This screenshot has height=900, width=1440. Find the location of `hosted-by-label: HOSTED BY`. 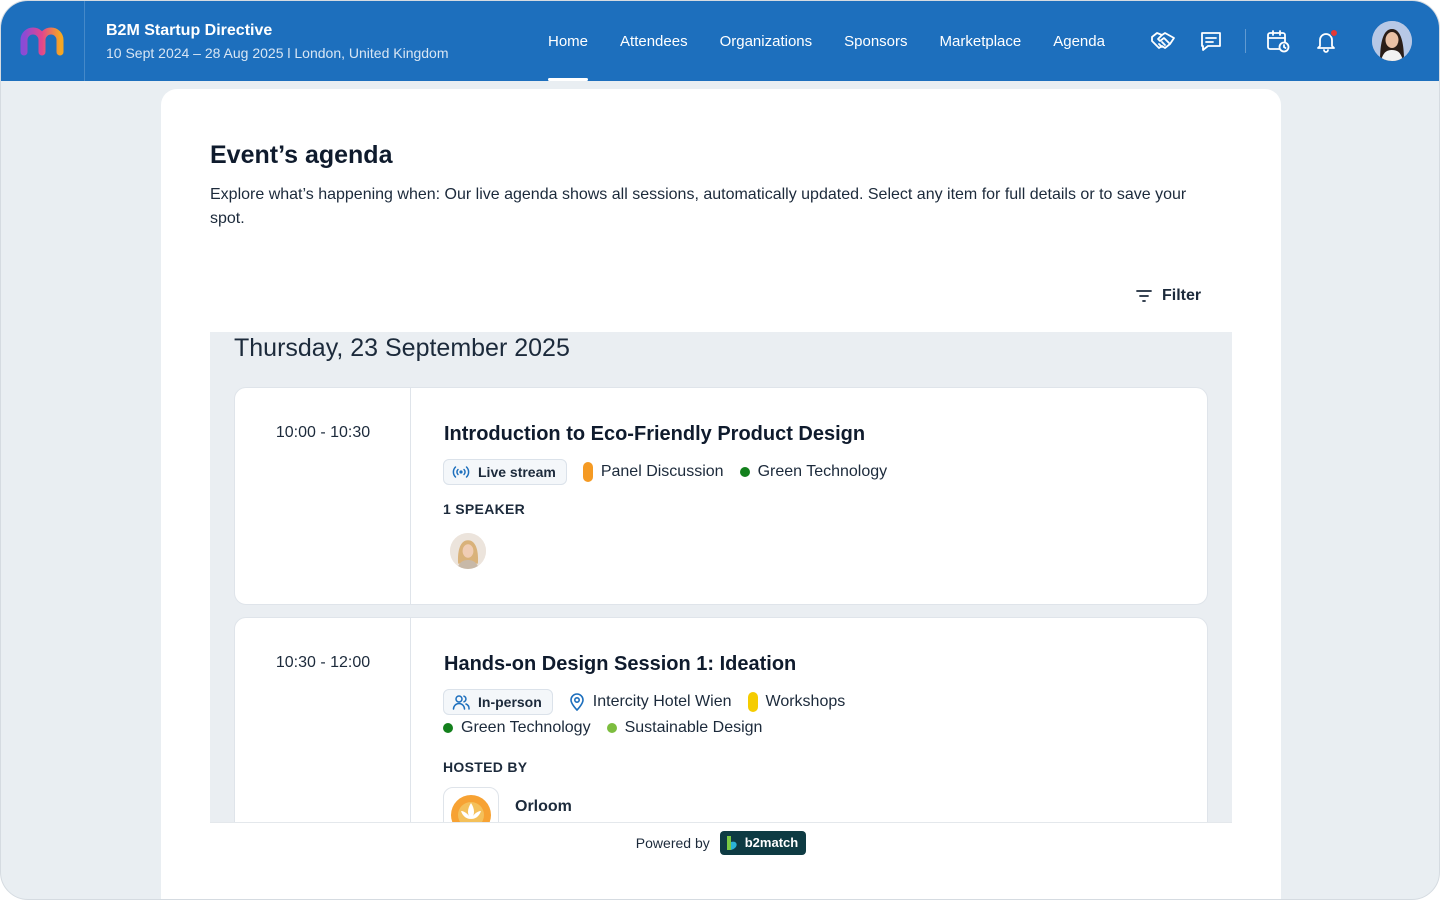

hosted-by-label: HOSTED BY is located at coordinates (485, 767).